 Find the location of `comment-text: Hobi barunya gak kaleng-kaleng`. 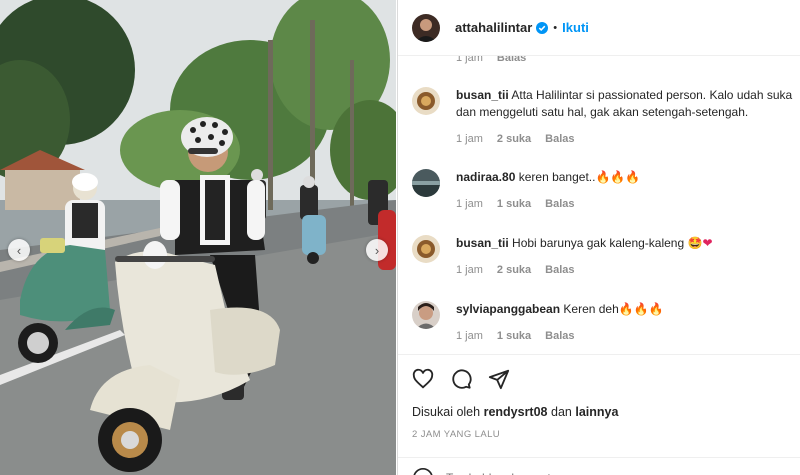

comment-text: Hobi barunya gak kaleng-kaleng is located at coordinates (598, 243).